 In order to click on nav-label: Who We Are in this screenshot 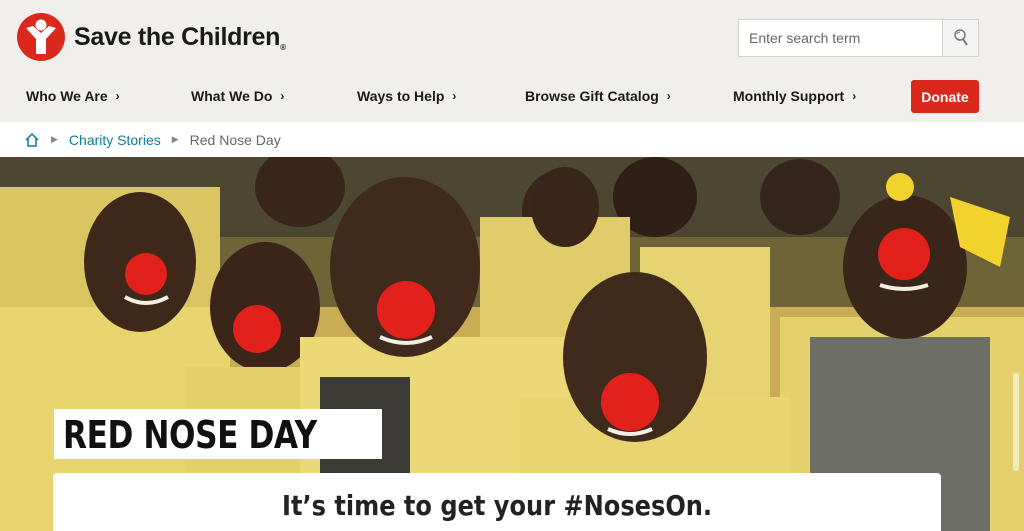, I will do `click(67, 96)`.